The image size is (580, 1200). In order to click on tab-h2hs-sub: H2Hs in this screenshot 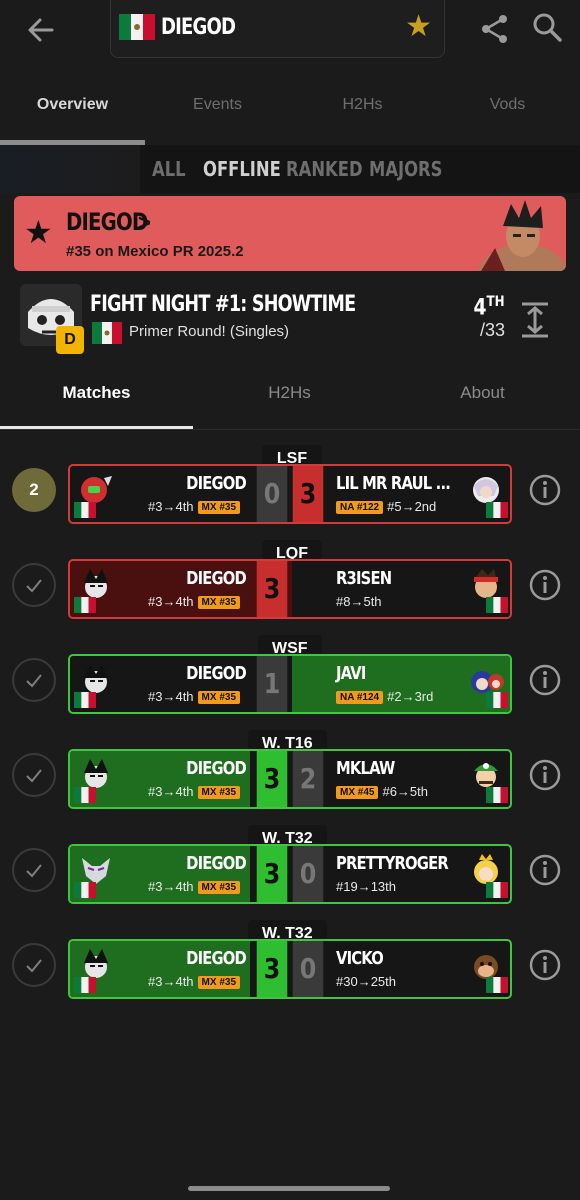, I will do `click(289, 393)`.